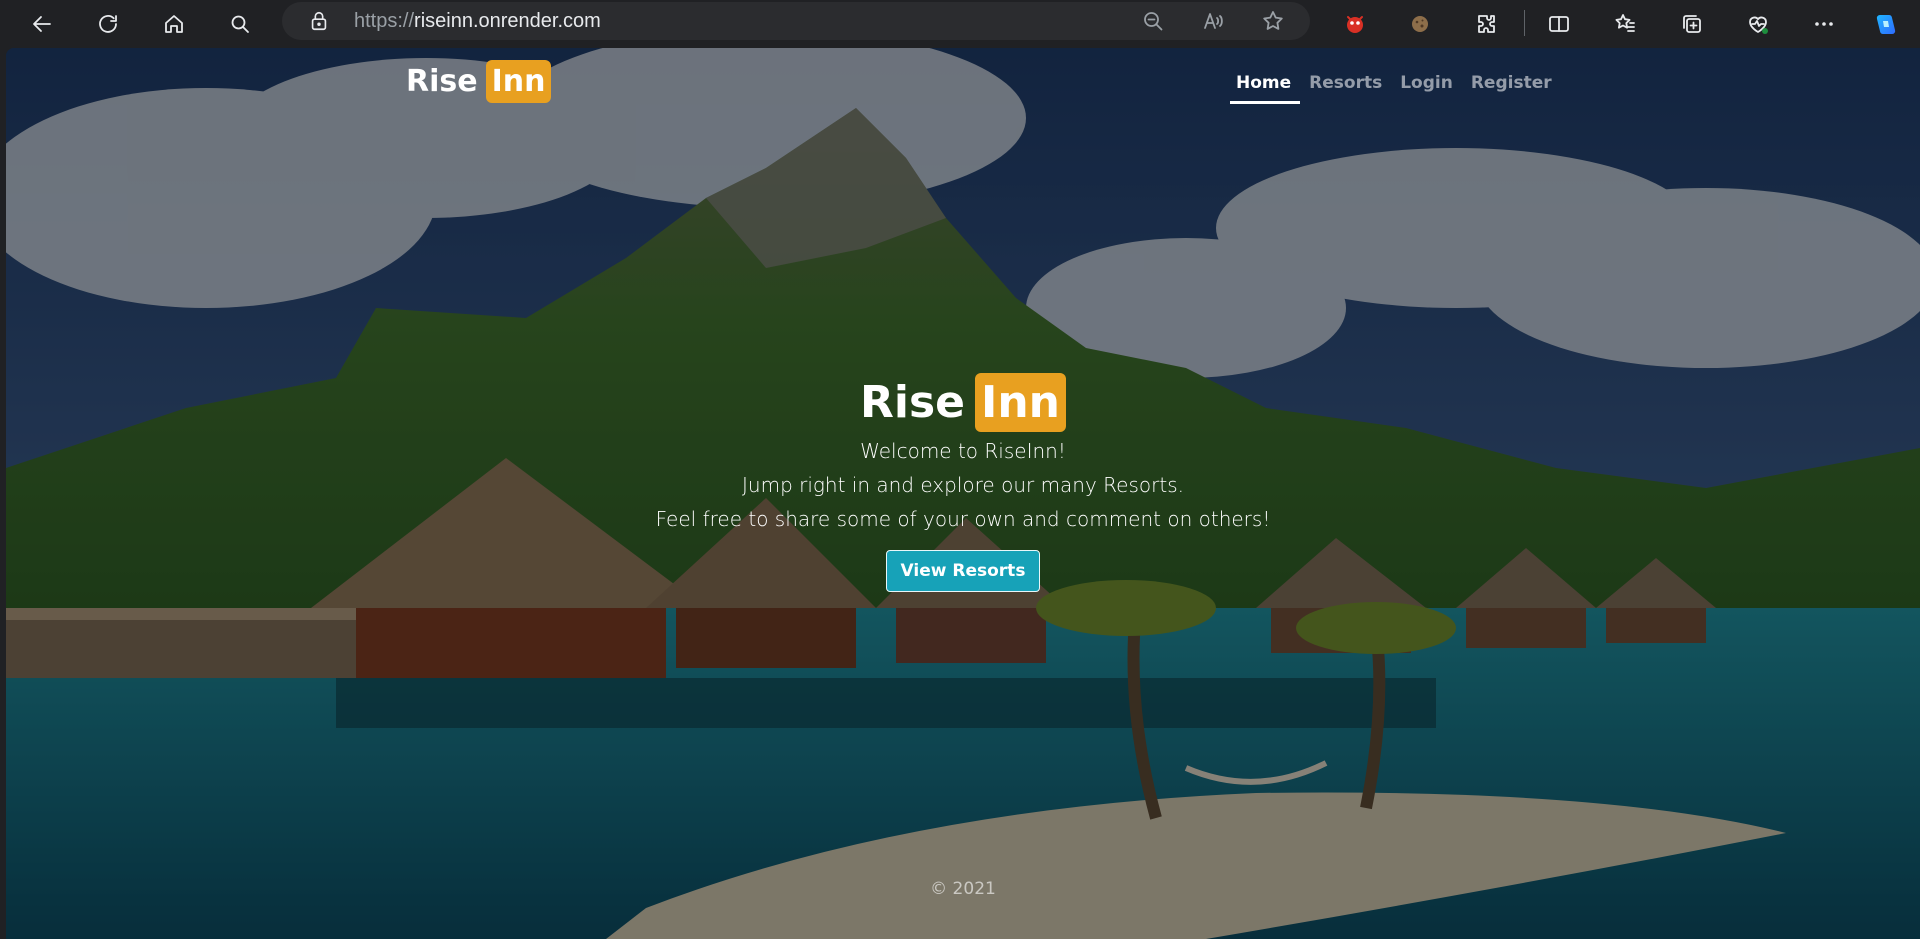 The width and height of the screenshot is (1920, 939). I want to click on copilot-icon, so click(1886, 24).